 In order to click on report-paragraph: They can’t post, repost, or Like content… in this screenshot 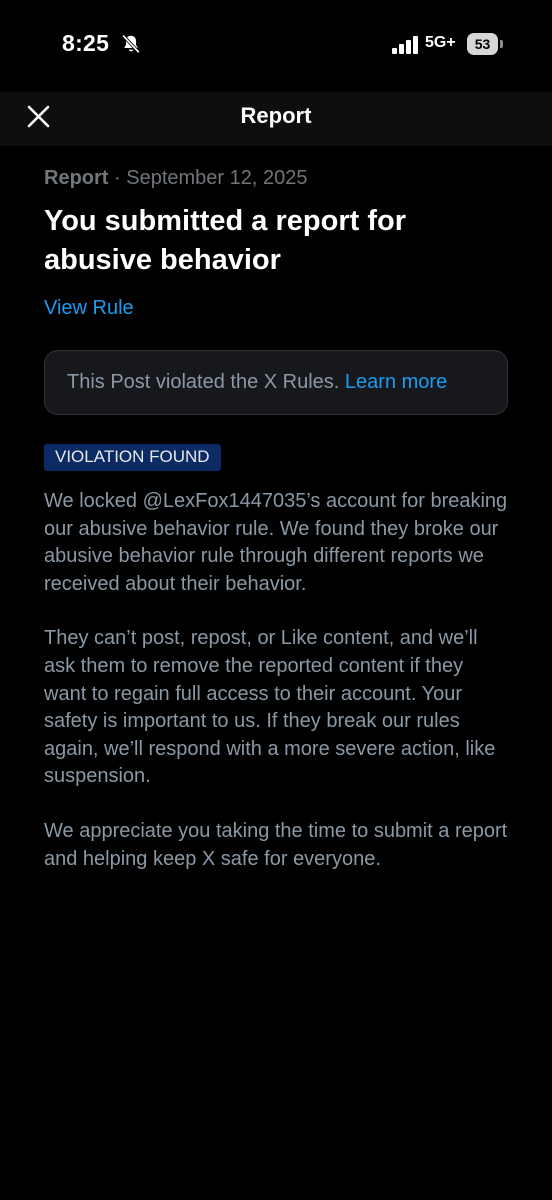, I will do `click(270, 707)`.